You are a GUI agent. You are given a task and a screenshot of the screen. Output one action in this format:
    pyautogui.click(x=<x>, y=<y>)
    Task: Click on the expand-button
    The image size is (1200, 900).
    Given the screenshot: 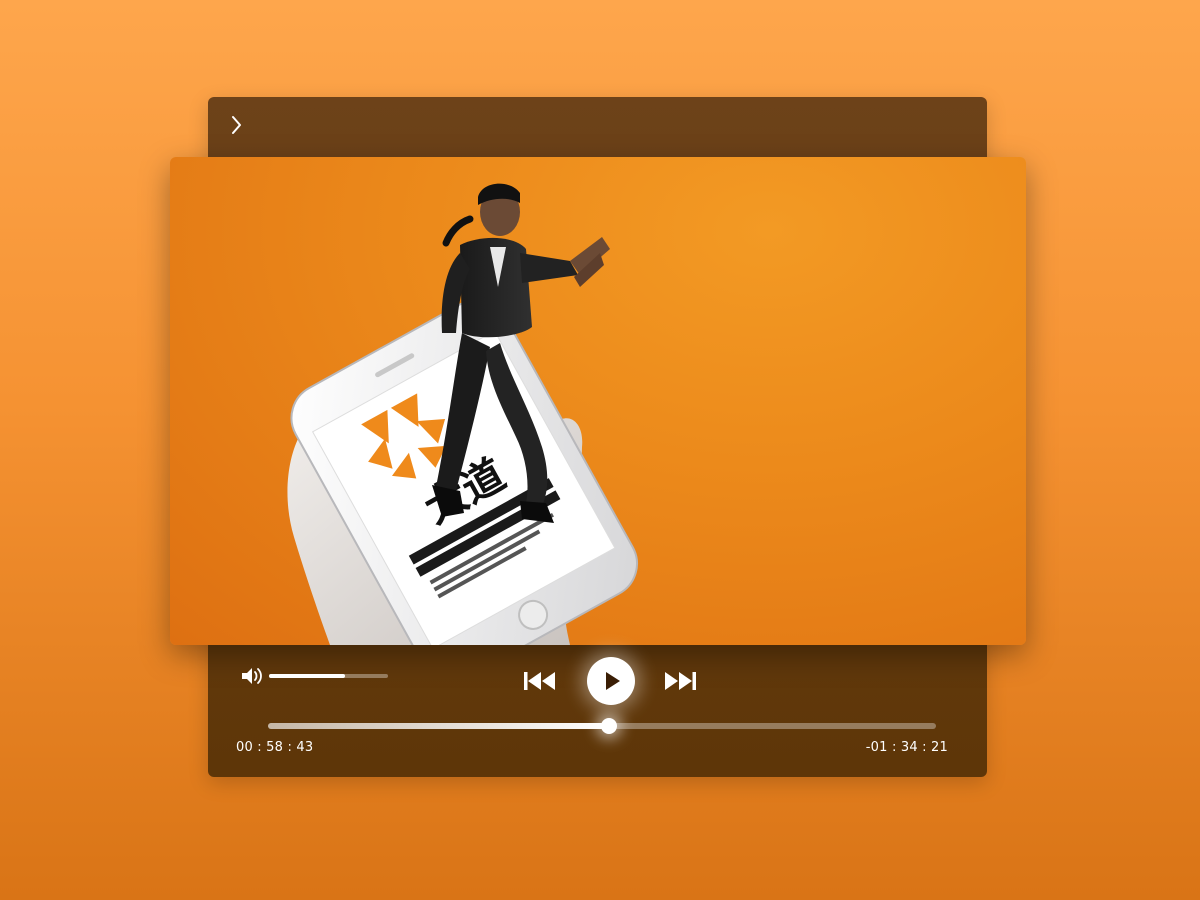 What is the action you would take?
    pyautogui.click(x=238, y=125)
    